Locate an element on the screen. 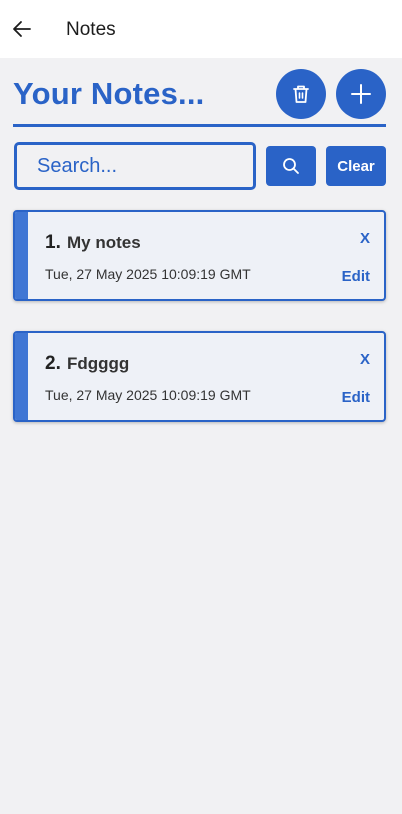 This screenshot has width=402, height=814. note-title: My notes is located at coordinates (104, 242).